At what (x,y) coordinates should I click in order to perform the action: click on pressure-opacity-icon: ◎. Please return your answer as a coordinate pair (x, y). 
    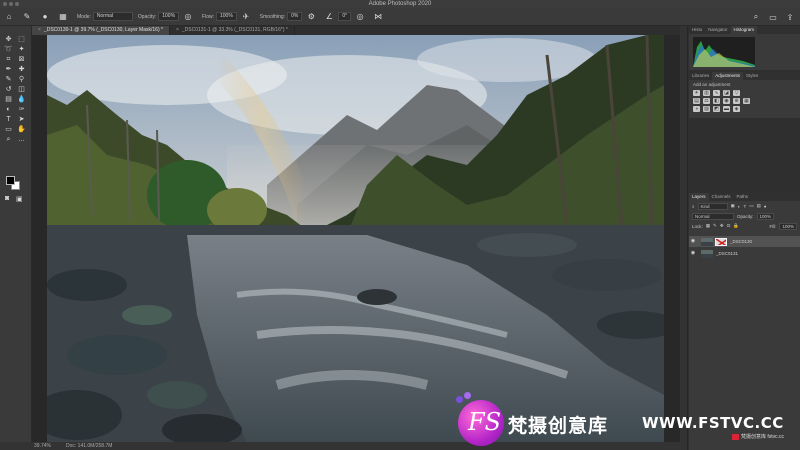
    Looking at the image, I should click on (188, 17).